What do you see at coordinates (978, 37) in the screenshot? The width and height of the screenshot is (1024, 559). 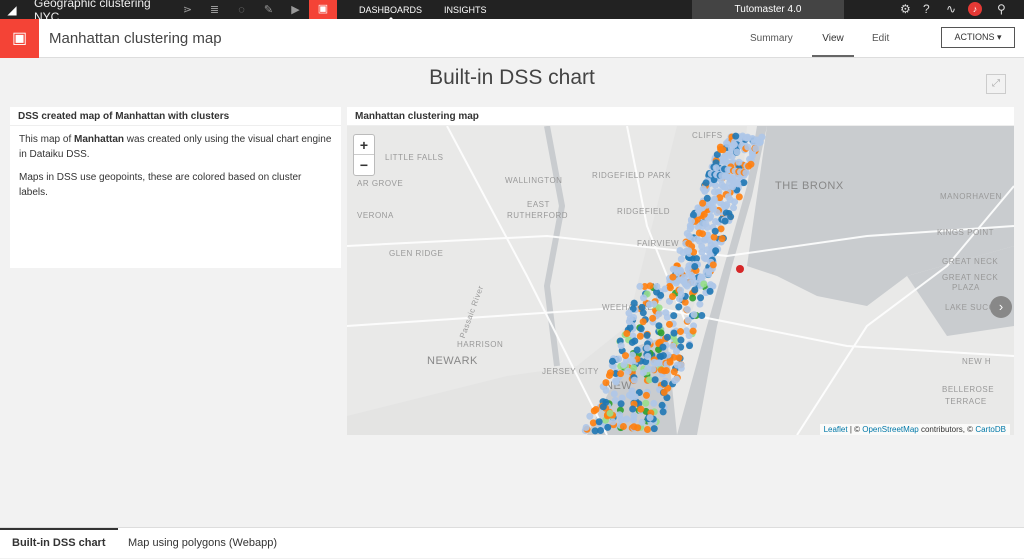 I see `actions-button: ACTIONS ▾` at bounding box center [978, 37].